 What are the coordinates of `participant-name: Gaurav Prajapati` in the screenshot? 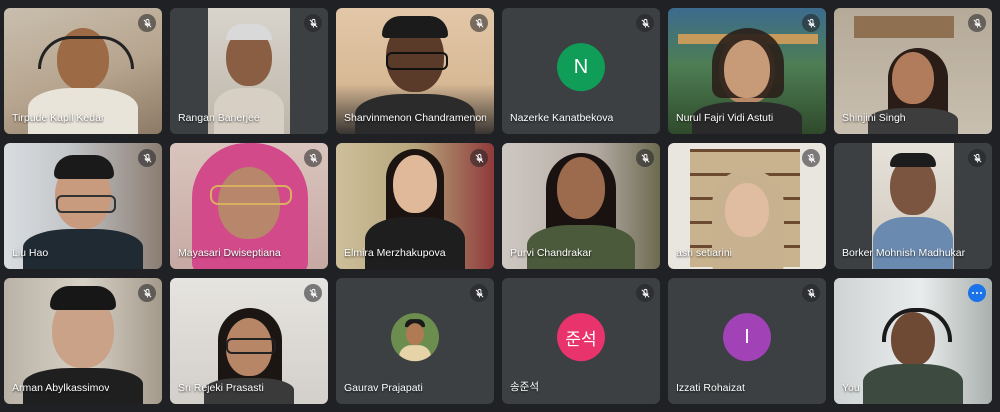 It's located at (383, 388).